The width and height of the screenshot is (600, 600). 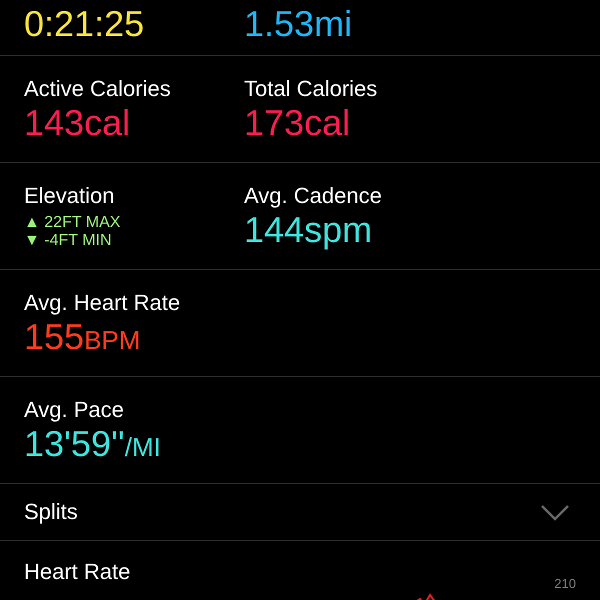 What do you see at coordinates (298, 24) in the screenshot?
I see `metric-value: 1.53mi` at bounding box center [298, 24].